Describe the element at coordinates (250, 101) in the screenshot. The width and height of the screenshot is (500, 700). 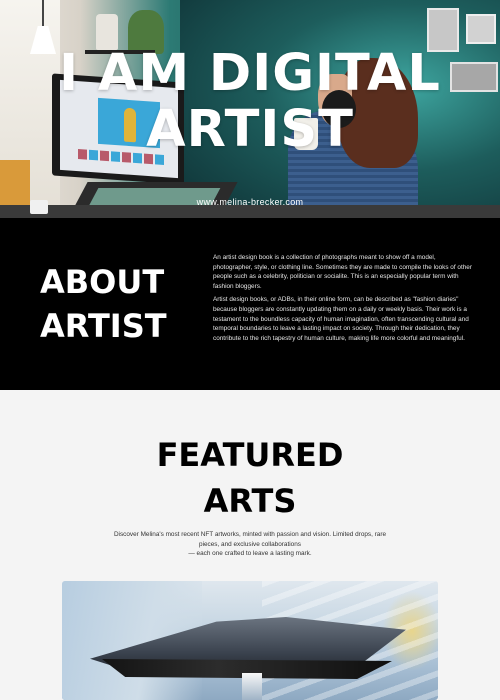
I see `hero-title: I AM DIGITAL ARTIST` at that location.